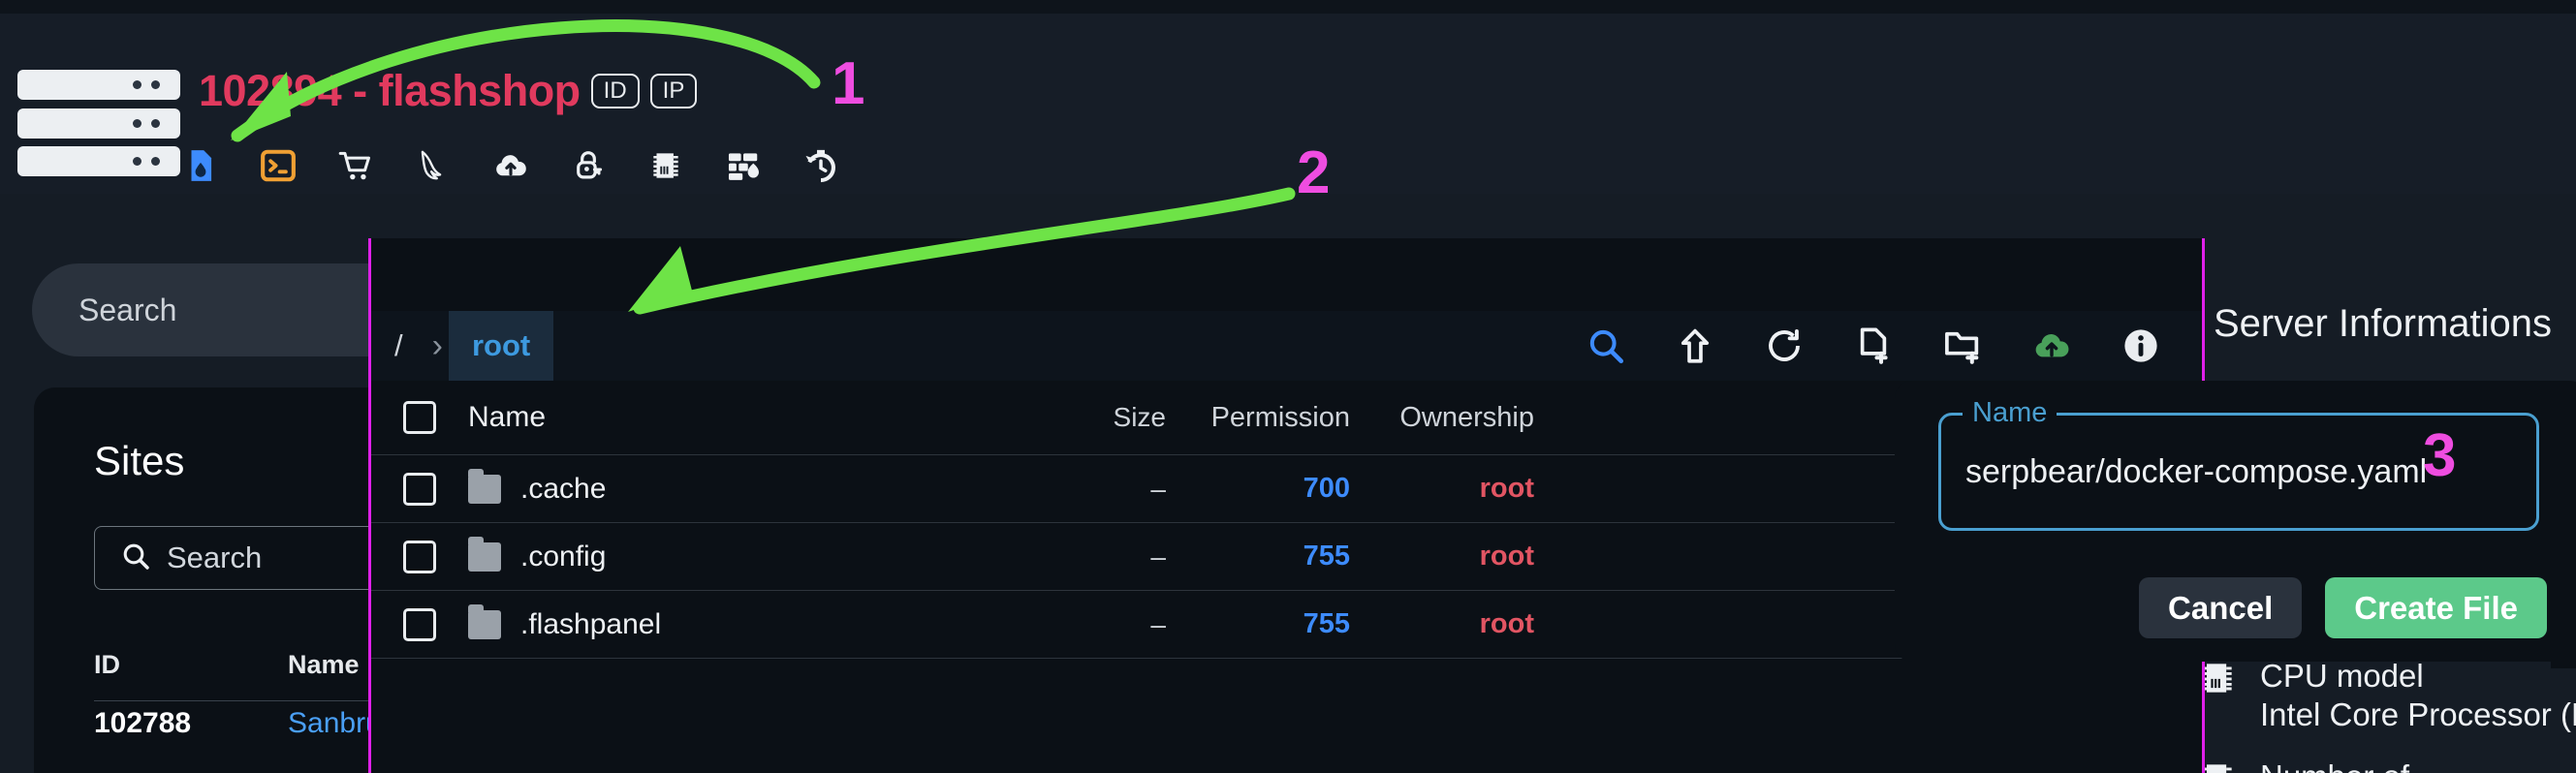 The height and width of the screenshot is (773, 2576). I want to click on server-informations-header: i Server Informations, so click(2352, 324).